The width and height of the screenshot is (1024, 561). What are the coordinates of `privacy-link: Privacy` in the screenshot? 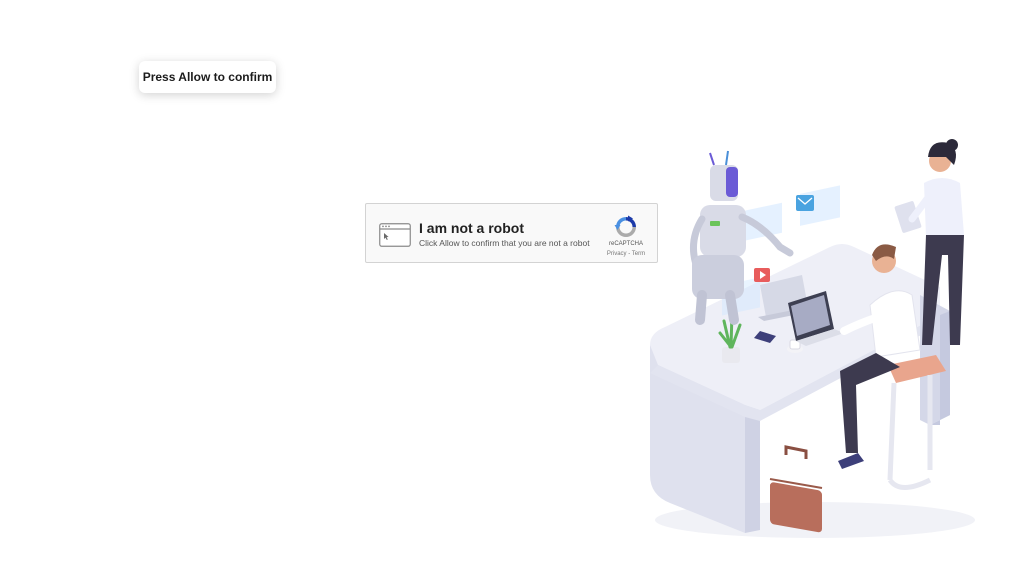 It's located at (617, 254).